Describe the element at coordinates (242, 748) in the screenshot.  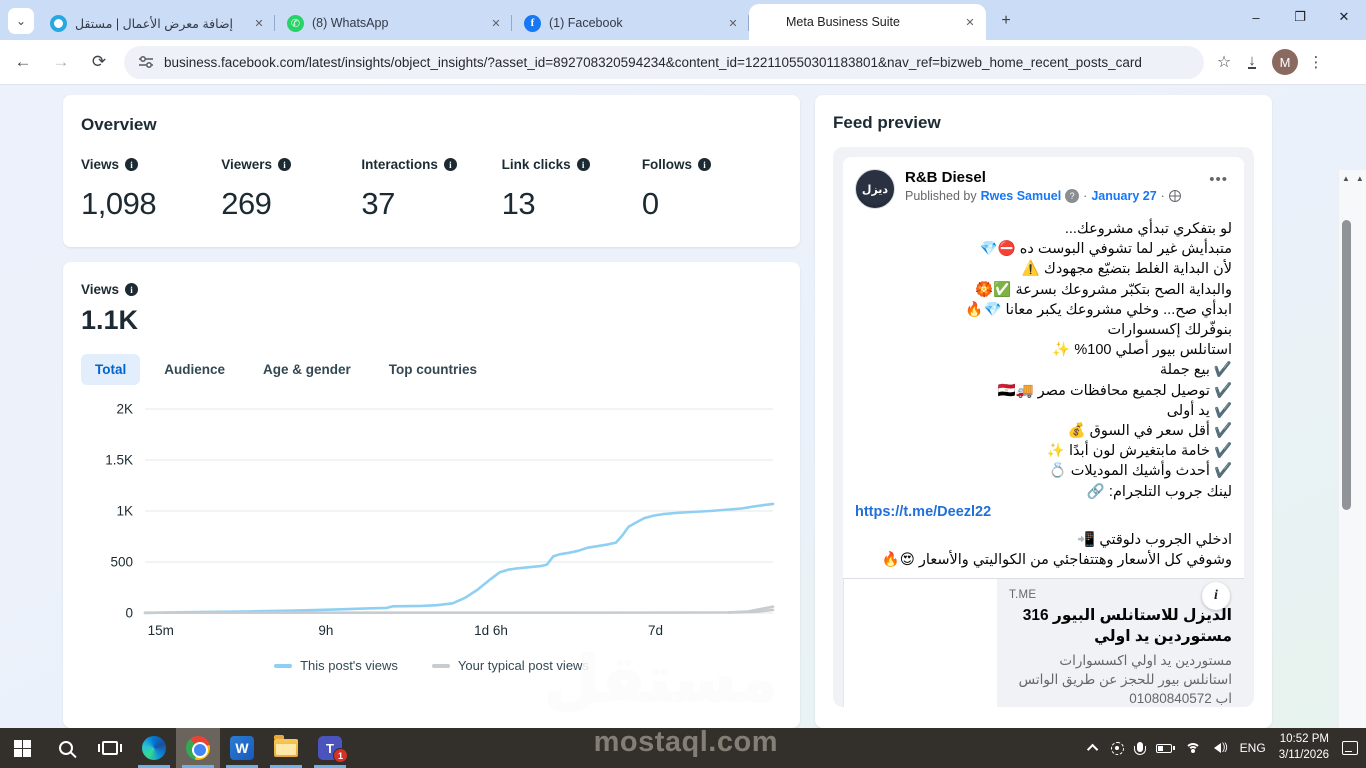
I see `taskbar-word-button: W` at that location.